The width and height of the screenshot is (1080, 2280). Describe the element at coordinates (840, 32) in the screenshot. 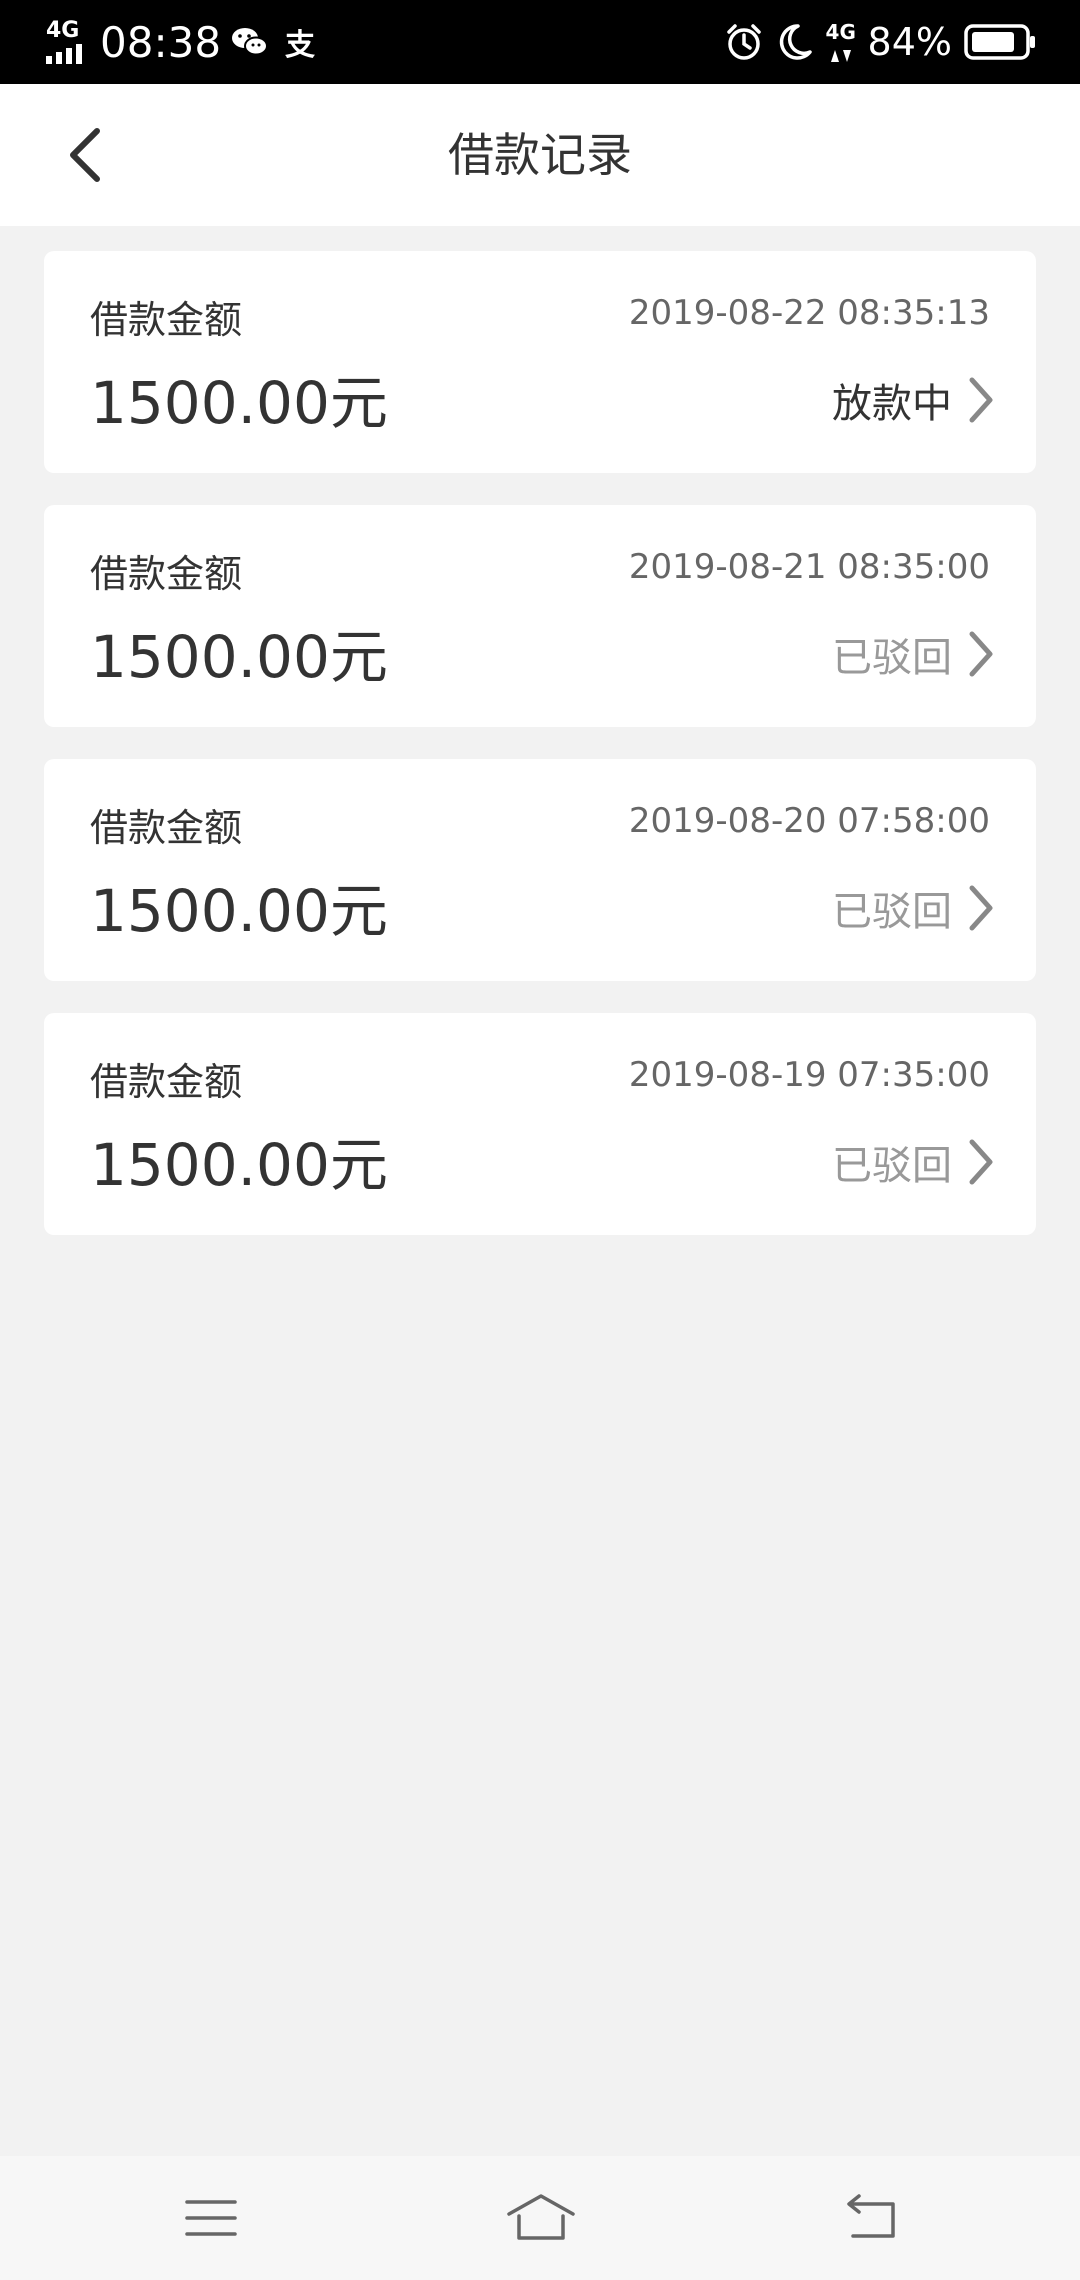

I see `network-type-right-label: 4G` at that location.